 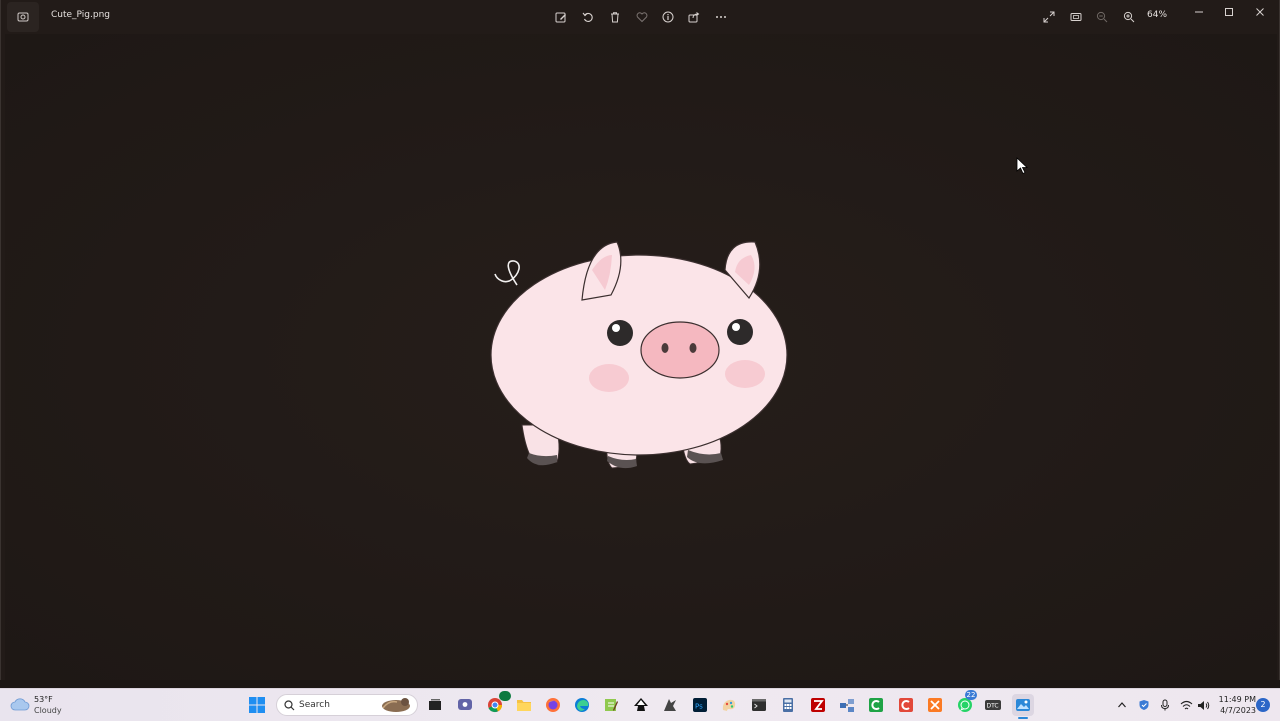 What do you see at coordinates (347, 705) in the screenshot?
I see `taskbar-search: Search` at bounding box center [347, 705].